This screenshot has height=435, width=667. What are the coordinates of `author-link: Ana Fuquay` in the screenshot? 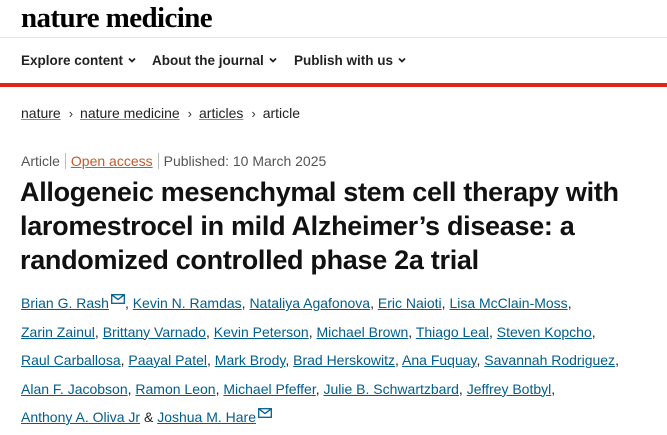 It's located at (439, 360).